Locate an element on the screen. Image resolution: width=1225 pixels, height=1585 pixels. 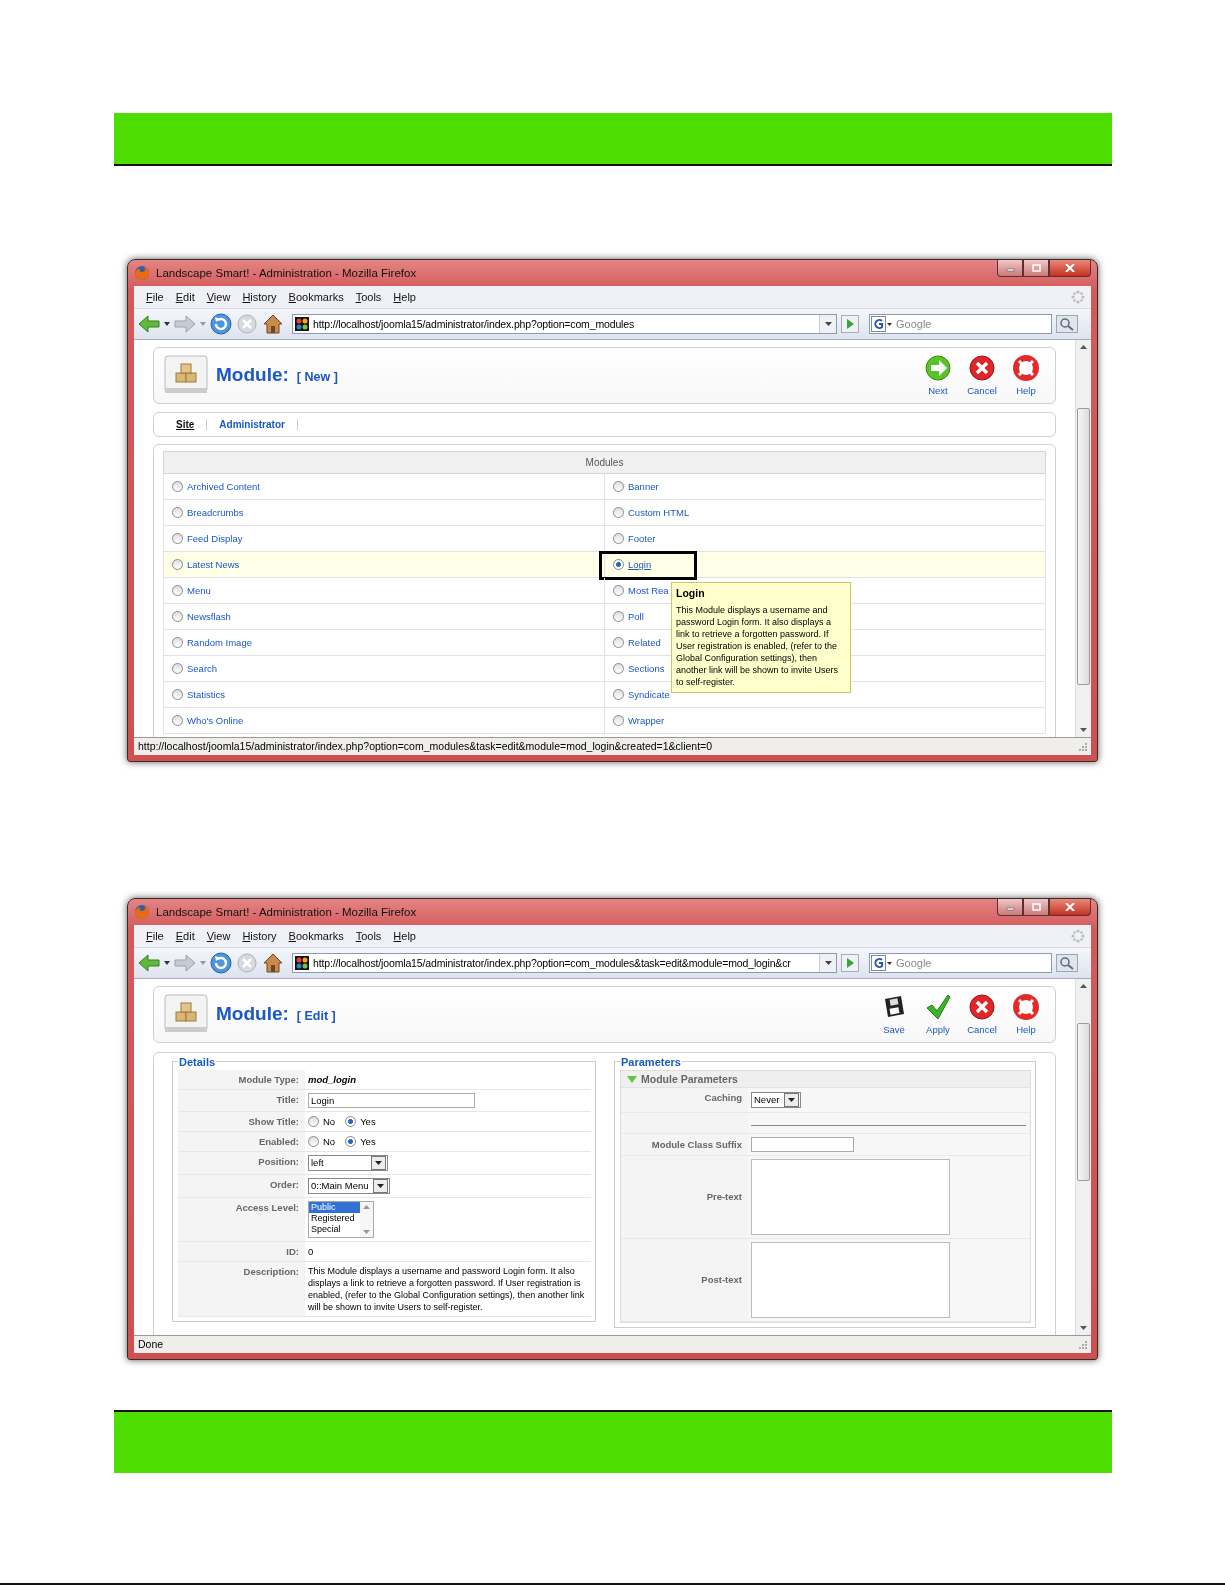
next-button: Next is located at coordinates (938, 375).